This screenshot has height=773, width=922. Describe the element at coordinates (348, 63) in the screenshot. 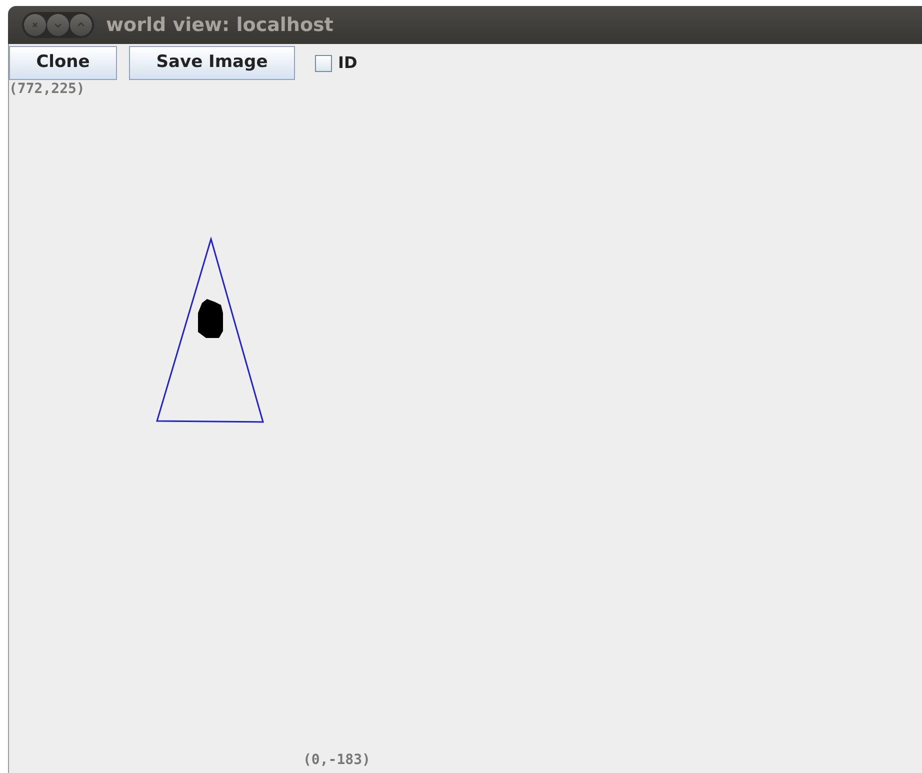

I see `id-checkbox-label: ID` at that location.